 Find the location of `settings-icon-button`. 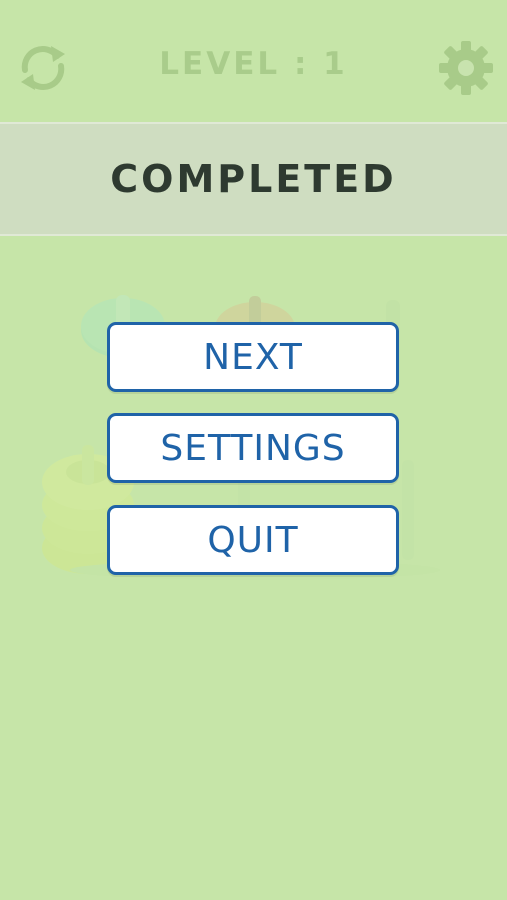

settings-icon-button is located at coordinates (466, 68).